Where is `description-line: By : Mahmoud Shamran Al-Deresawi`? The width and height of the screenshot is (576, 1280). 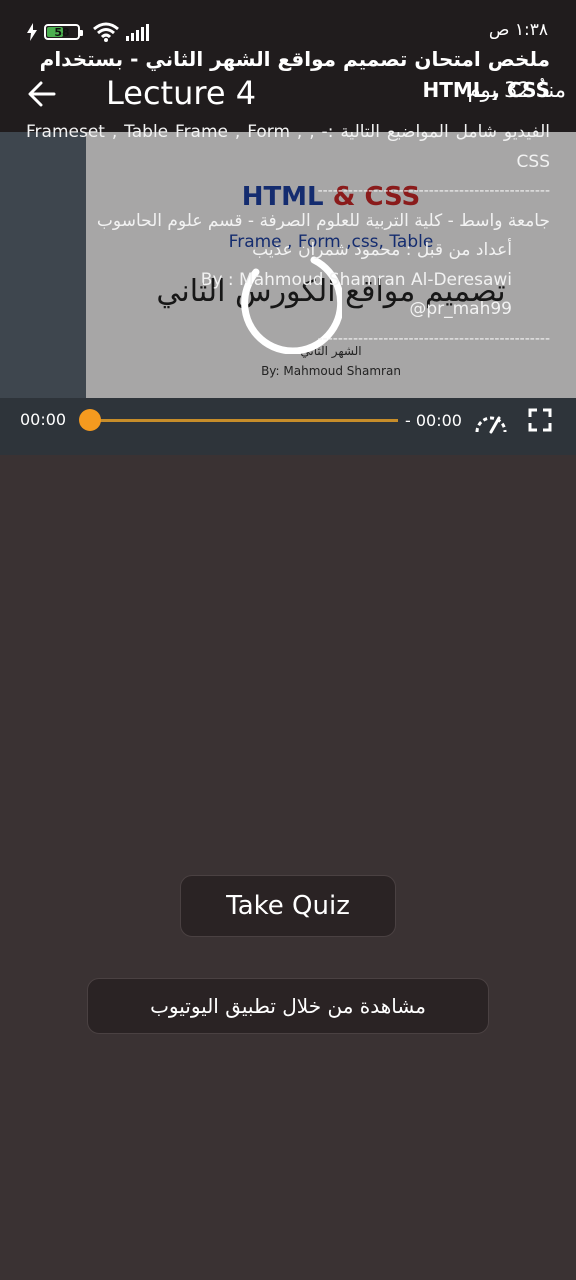 description-line: By : Mahmoud Shamran Al-Deresawi is located at coordinates (356, 279).